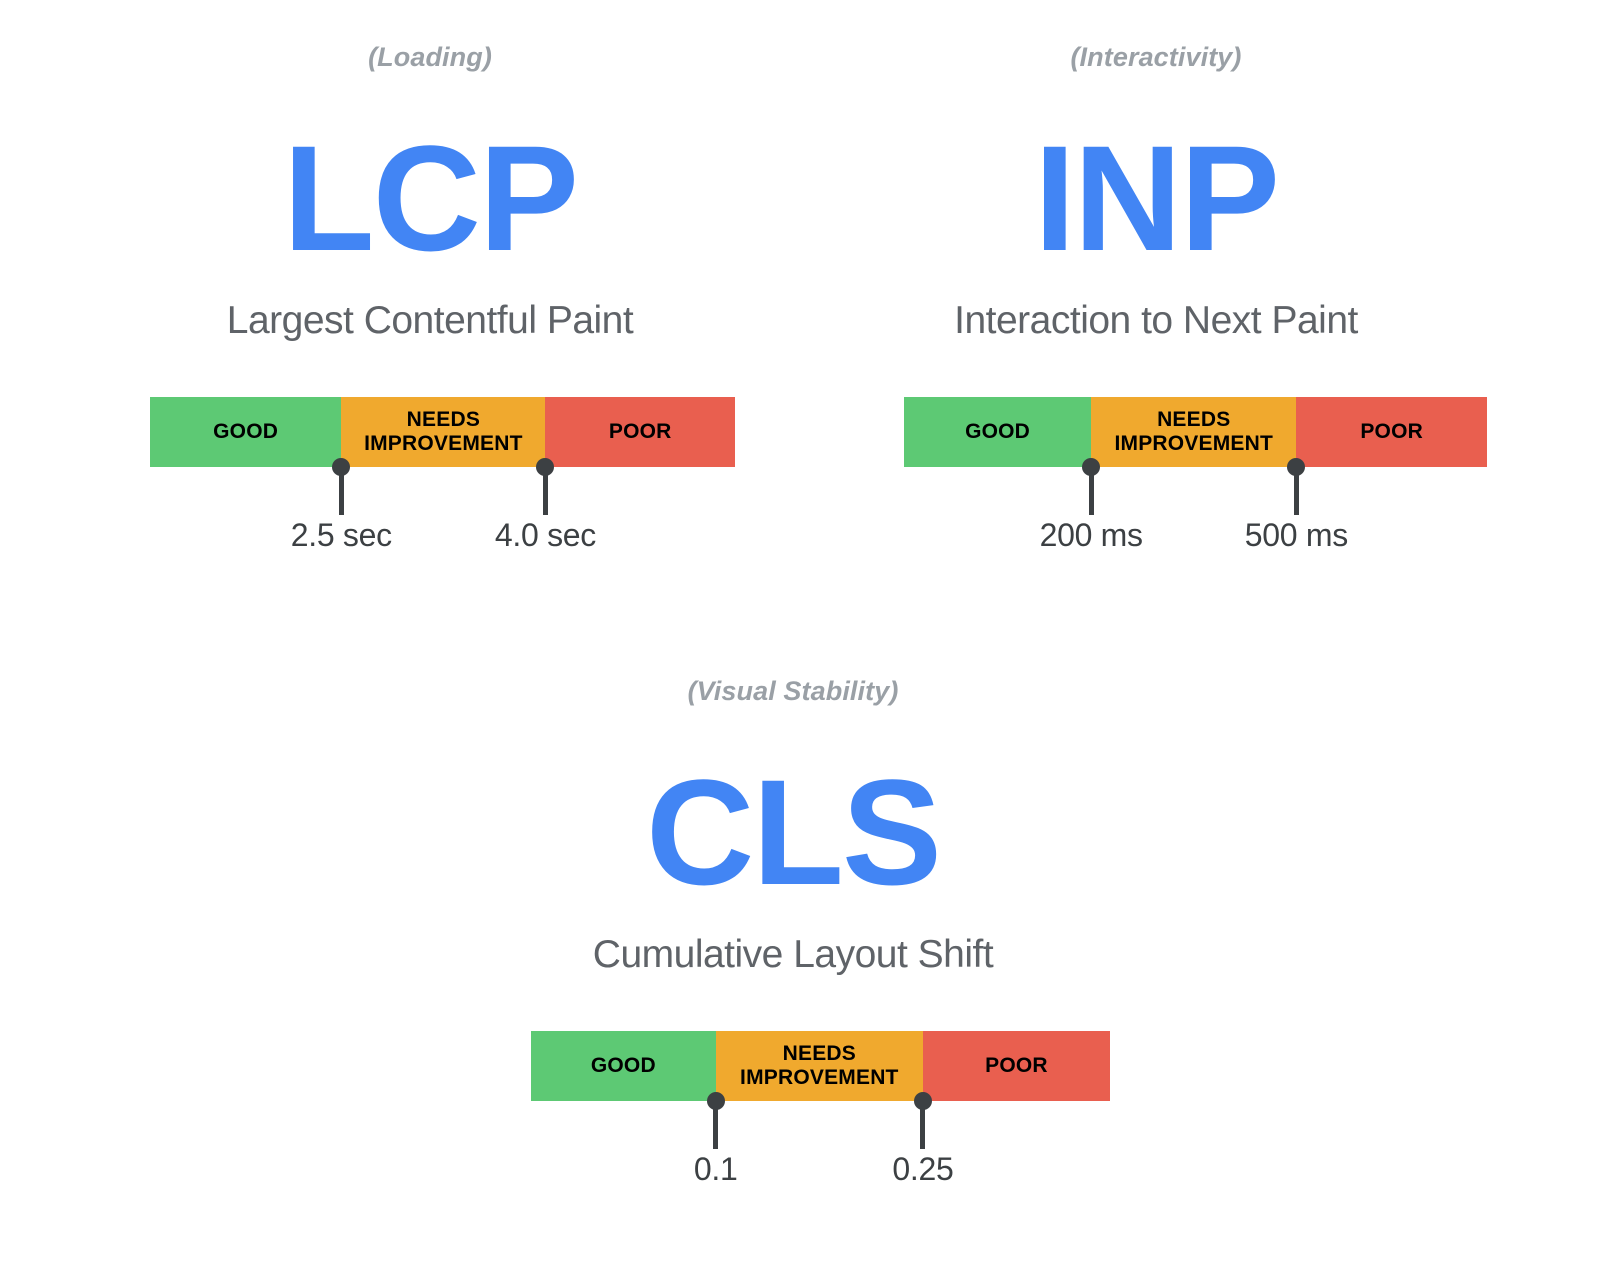 This screenshot has width=1624, height=1268. I want to click on rating-segment-good-lcp: GOOD, so click(246, 432).